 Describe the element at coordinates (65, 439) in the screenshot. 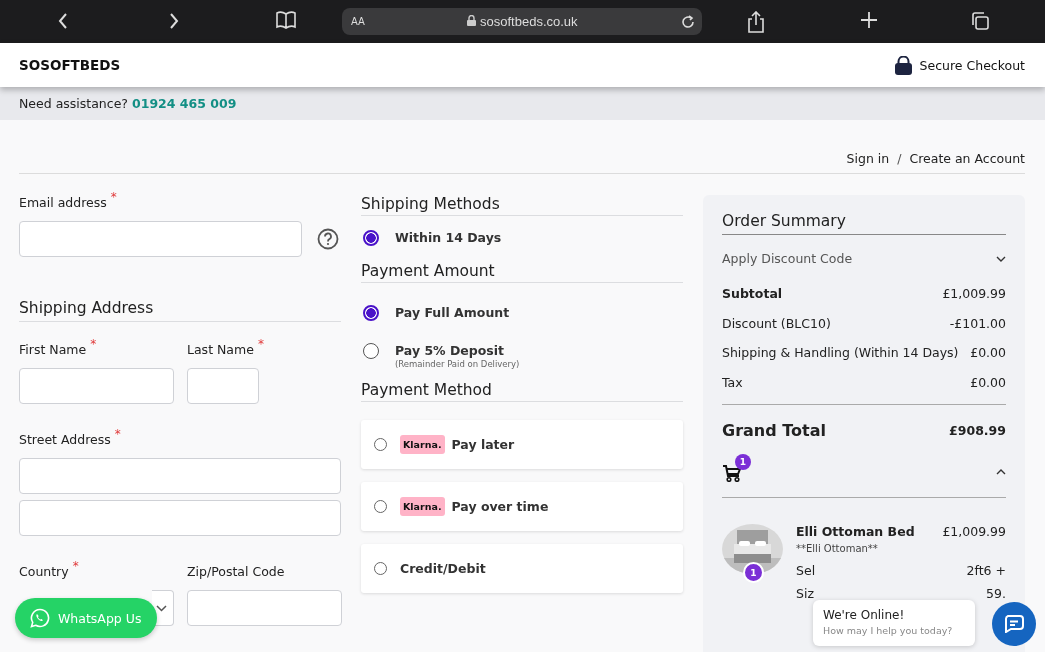

I see `field-label: Street Address` at that location.